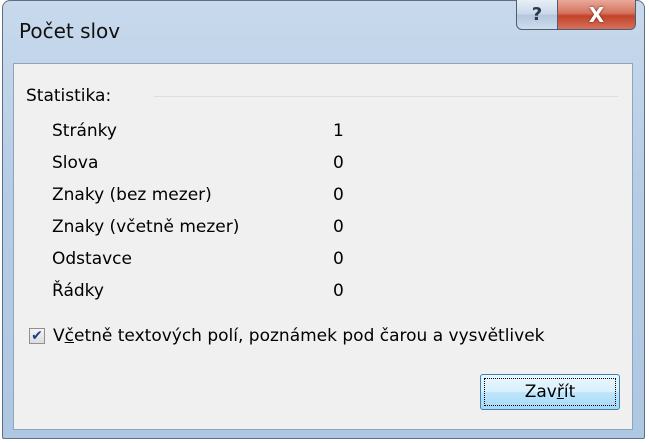 This screenshot has height=443, width=649. What do you see at coordinates (78, 291) in the screenshot?
I see `stat-label: Řádky` at bounding box center [78, 291].